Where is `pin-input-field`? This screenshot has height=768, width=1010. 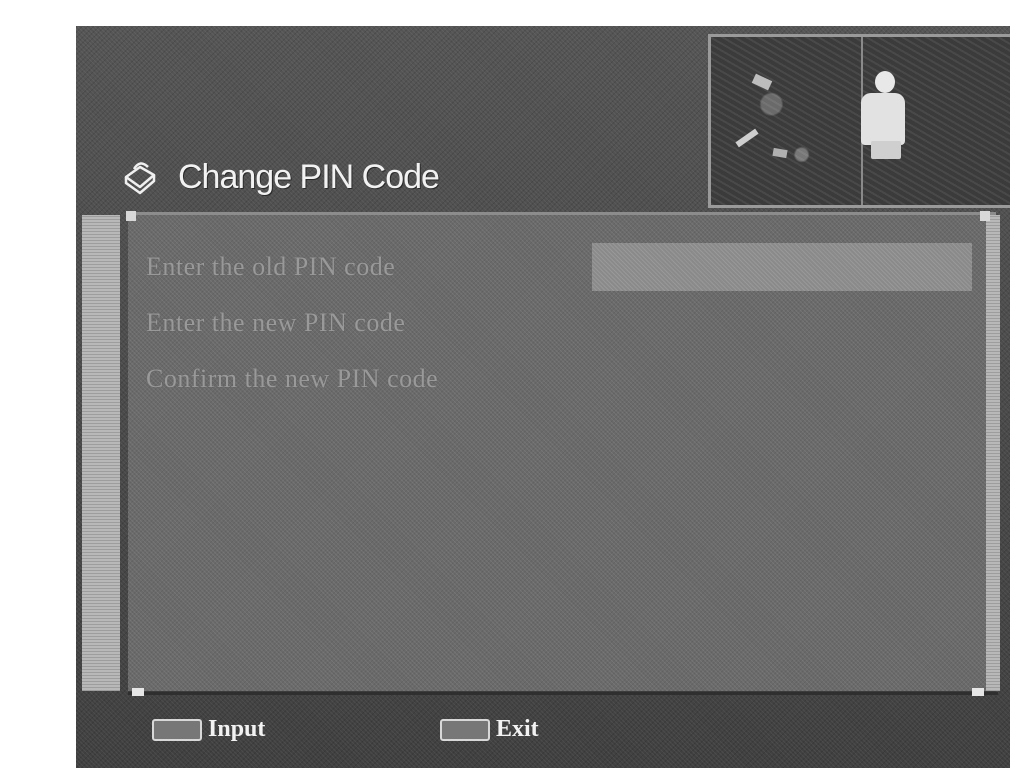 pin-input-field is located at coordinates (782, 267).